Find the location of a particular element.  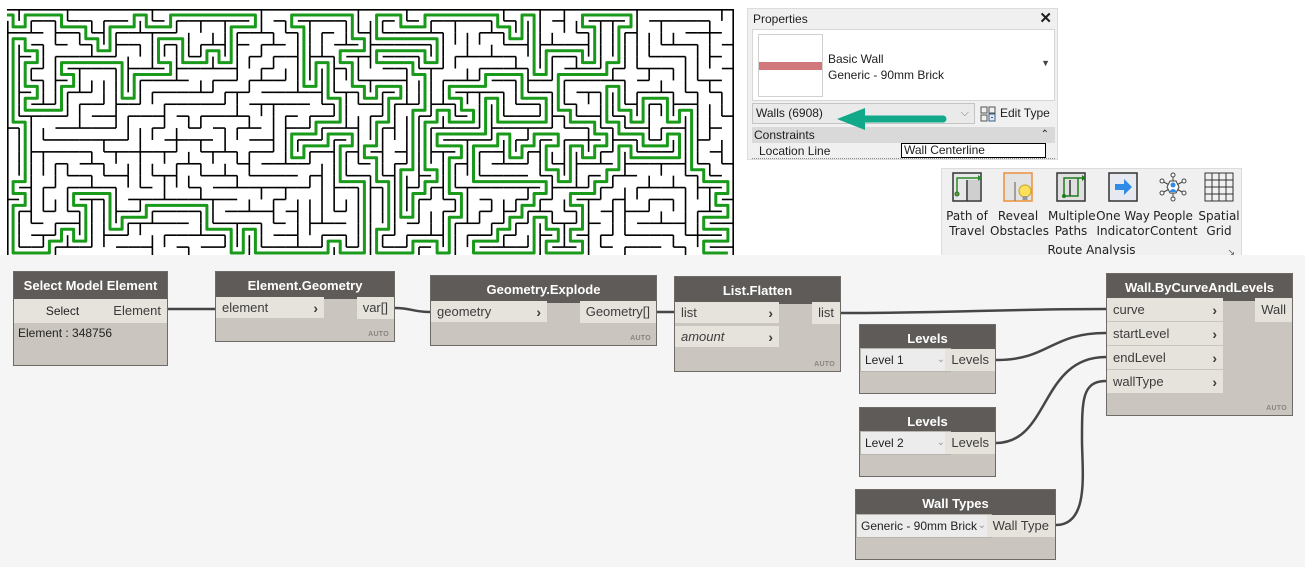

reveal-obstacles-icon is located at coordinates (1018, 187).